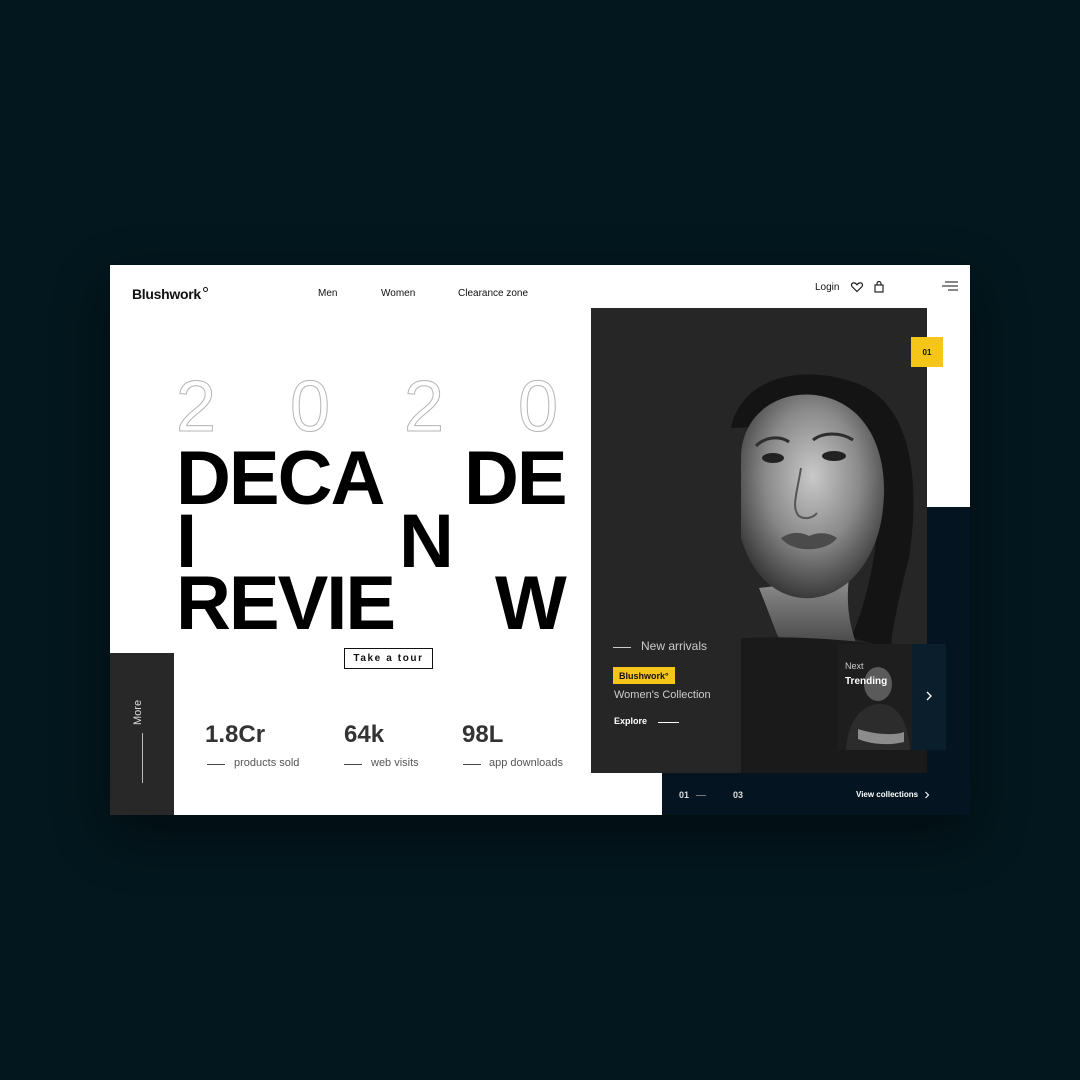  Describe the element at coordinates (364, 734) in the screenshot. I see `stat-value: 64k` at that location.